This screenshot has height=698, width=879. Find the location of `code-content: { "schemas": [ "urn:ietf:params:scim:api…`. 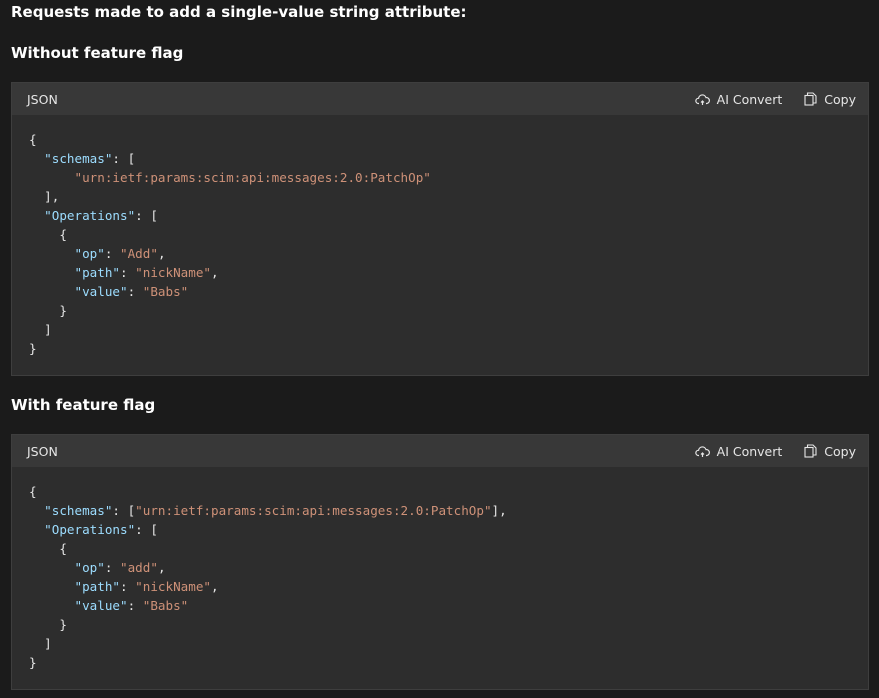

code-content: { "schemas": [ "urn:ietf:params:scim:api… is located at coordinates (230, 244).